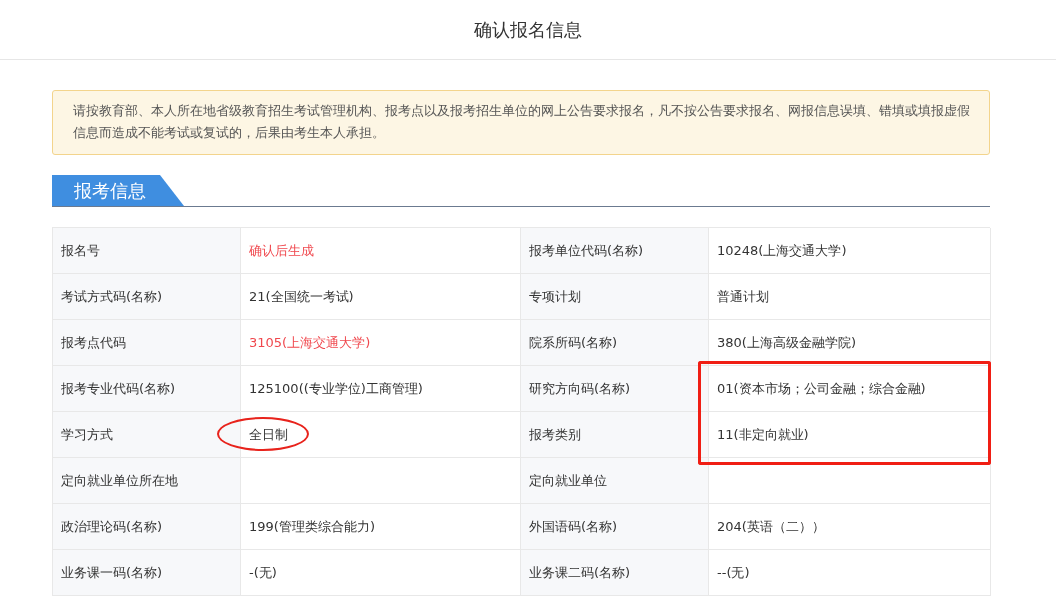 The width and height of the screenshot is (1056, 598). What do you see at coordinates (850, 527) in the screenshot?
I see `field-value: 204(英语（二））` at bounding box center [850, 527].